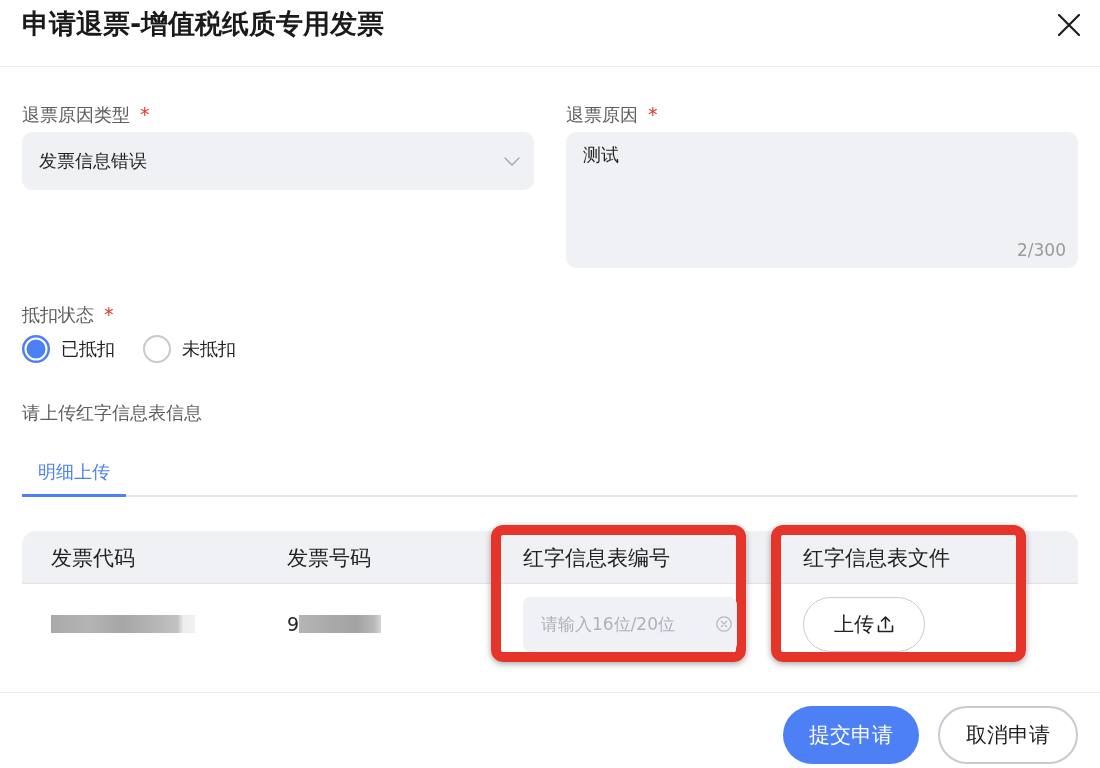 This screenshot has width=1100, height=768. Describe the element at coordinates (885, 624) in the screenshot. I see `upload-icon` at that location.